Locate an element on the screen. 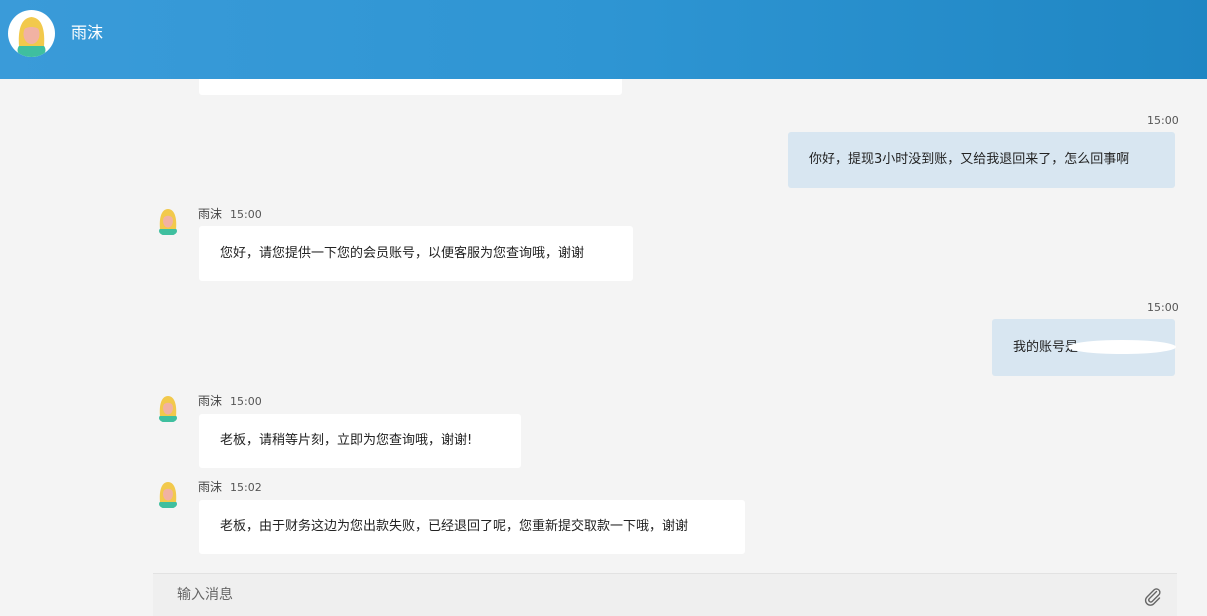  message-time: 15:02 is located at coordinates (246, 487).